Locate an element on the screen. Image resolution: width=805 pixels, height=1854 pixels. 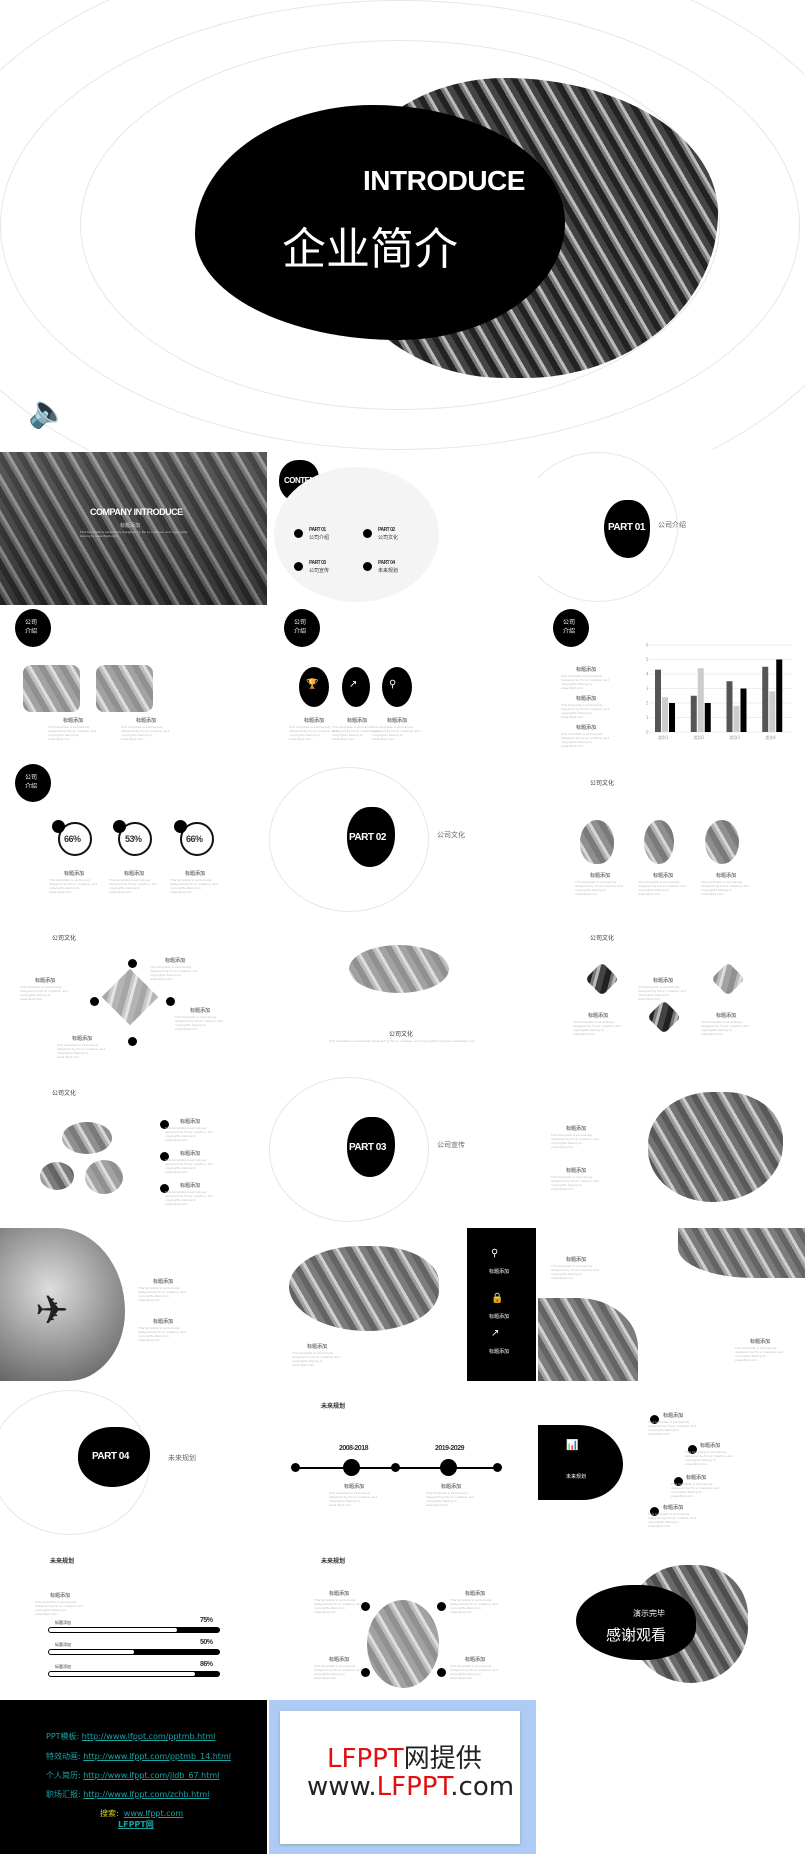
speaker-icon: 🔈 is located at coordinates (48, 411).